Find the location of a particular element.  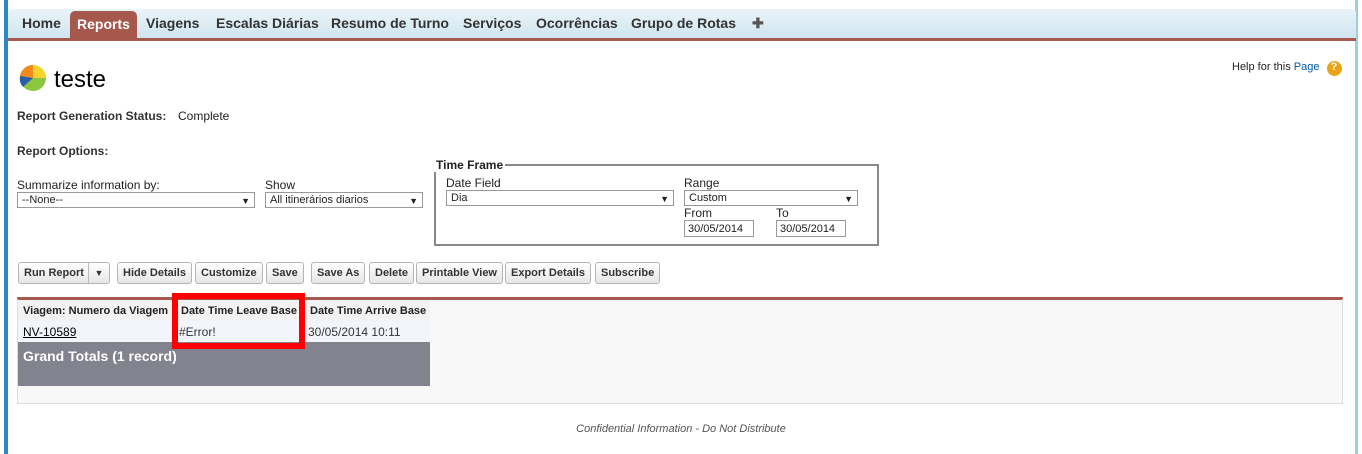

export-details-button: Export Details is located at coordinates (548, 273).